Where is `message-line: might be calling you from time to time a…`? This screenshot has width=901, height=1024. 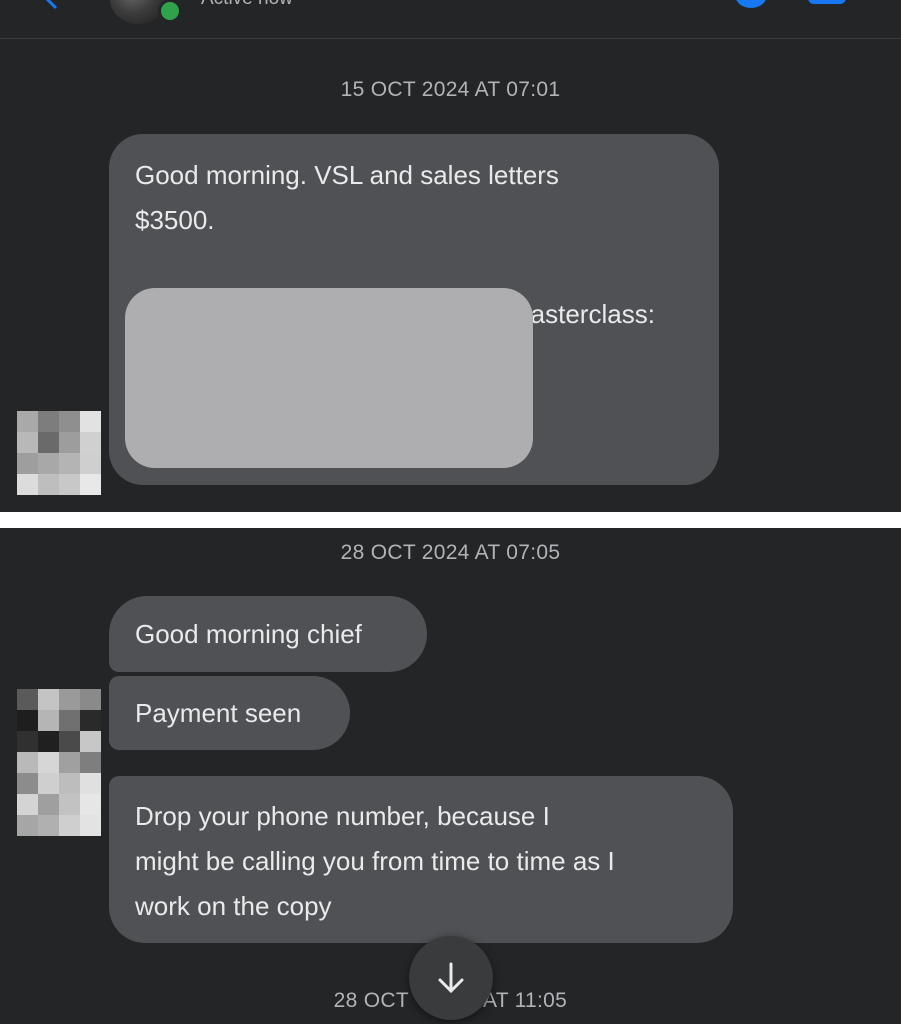
message-line: might be calling you from time to time a… is located at coordinates (375, 861).